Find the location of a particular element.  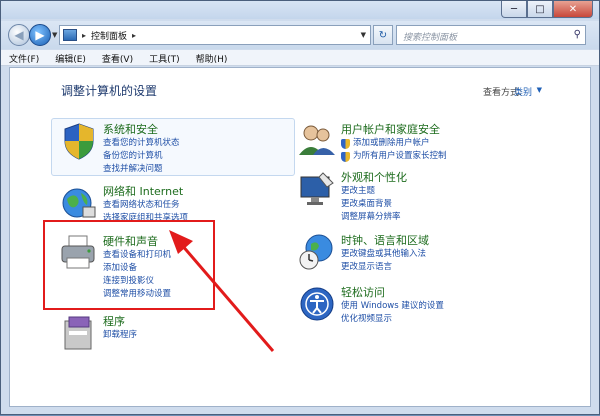

category-clock-language: 时钟、语言和区域 更改键盘或其他输入法 更改显示语言 is located at coordinates (407, 254).